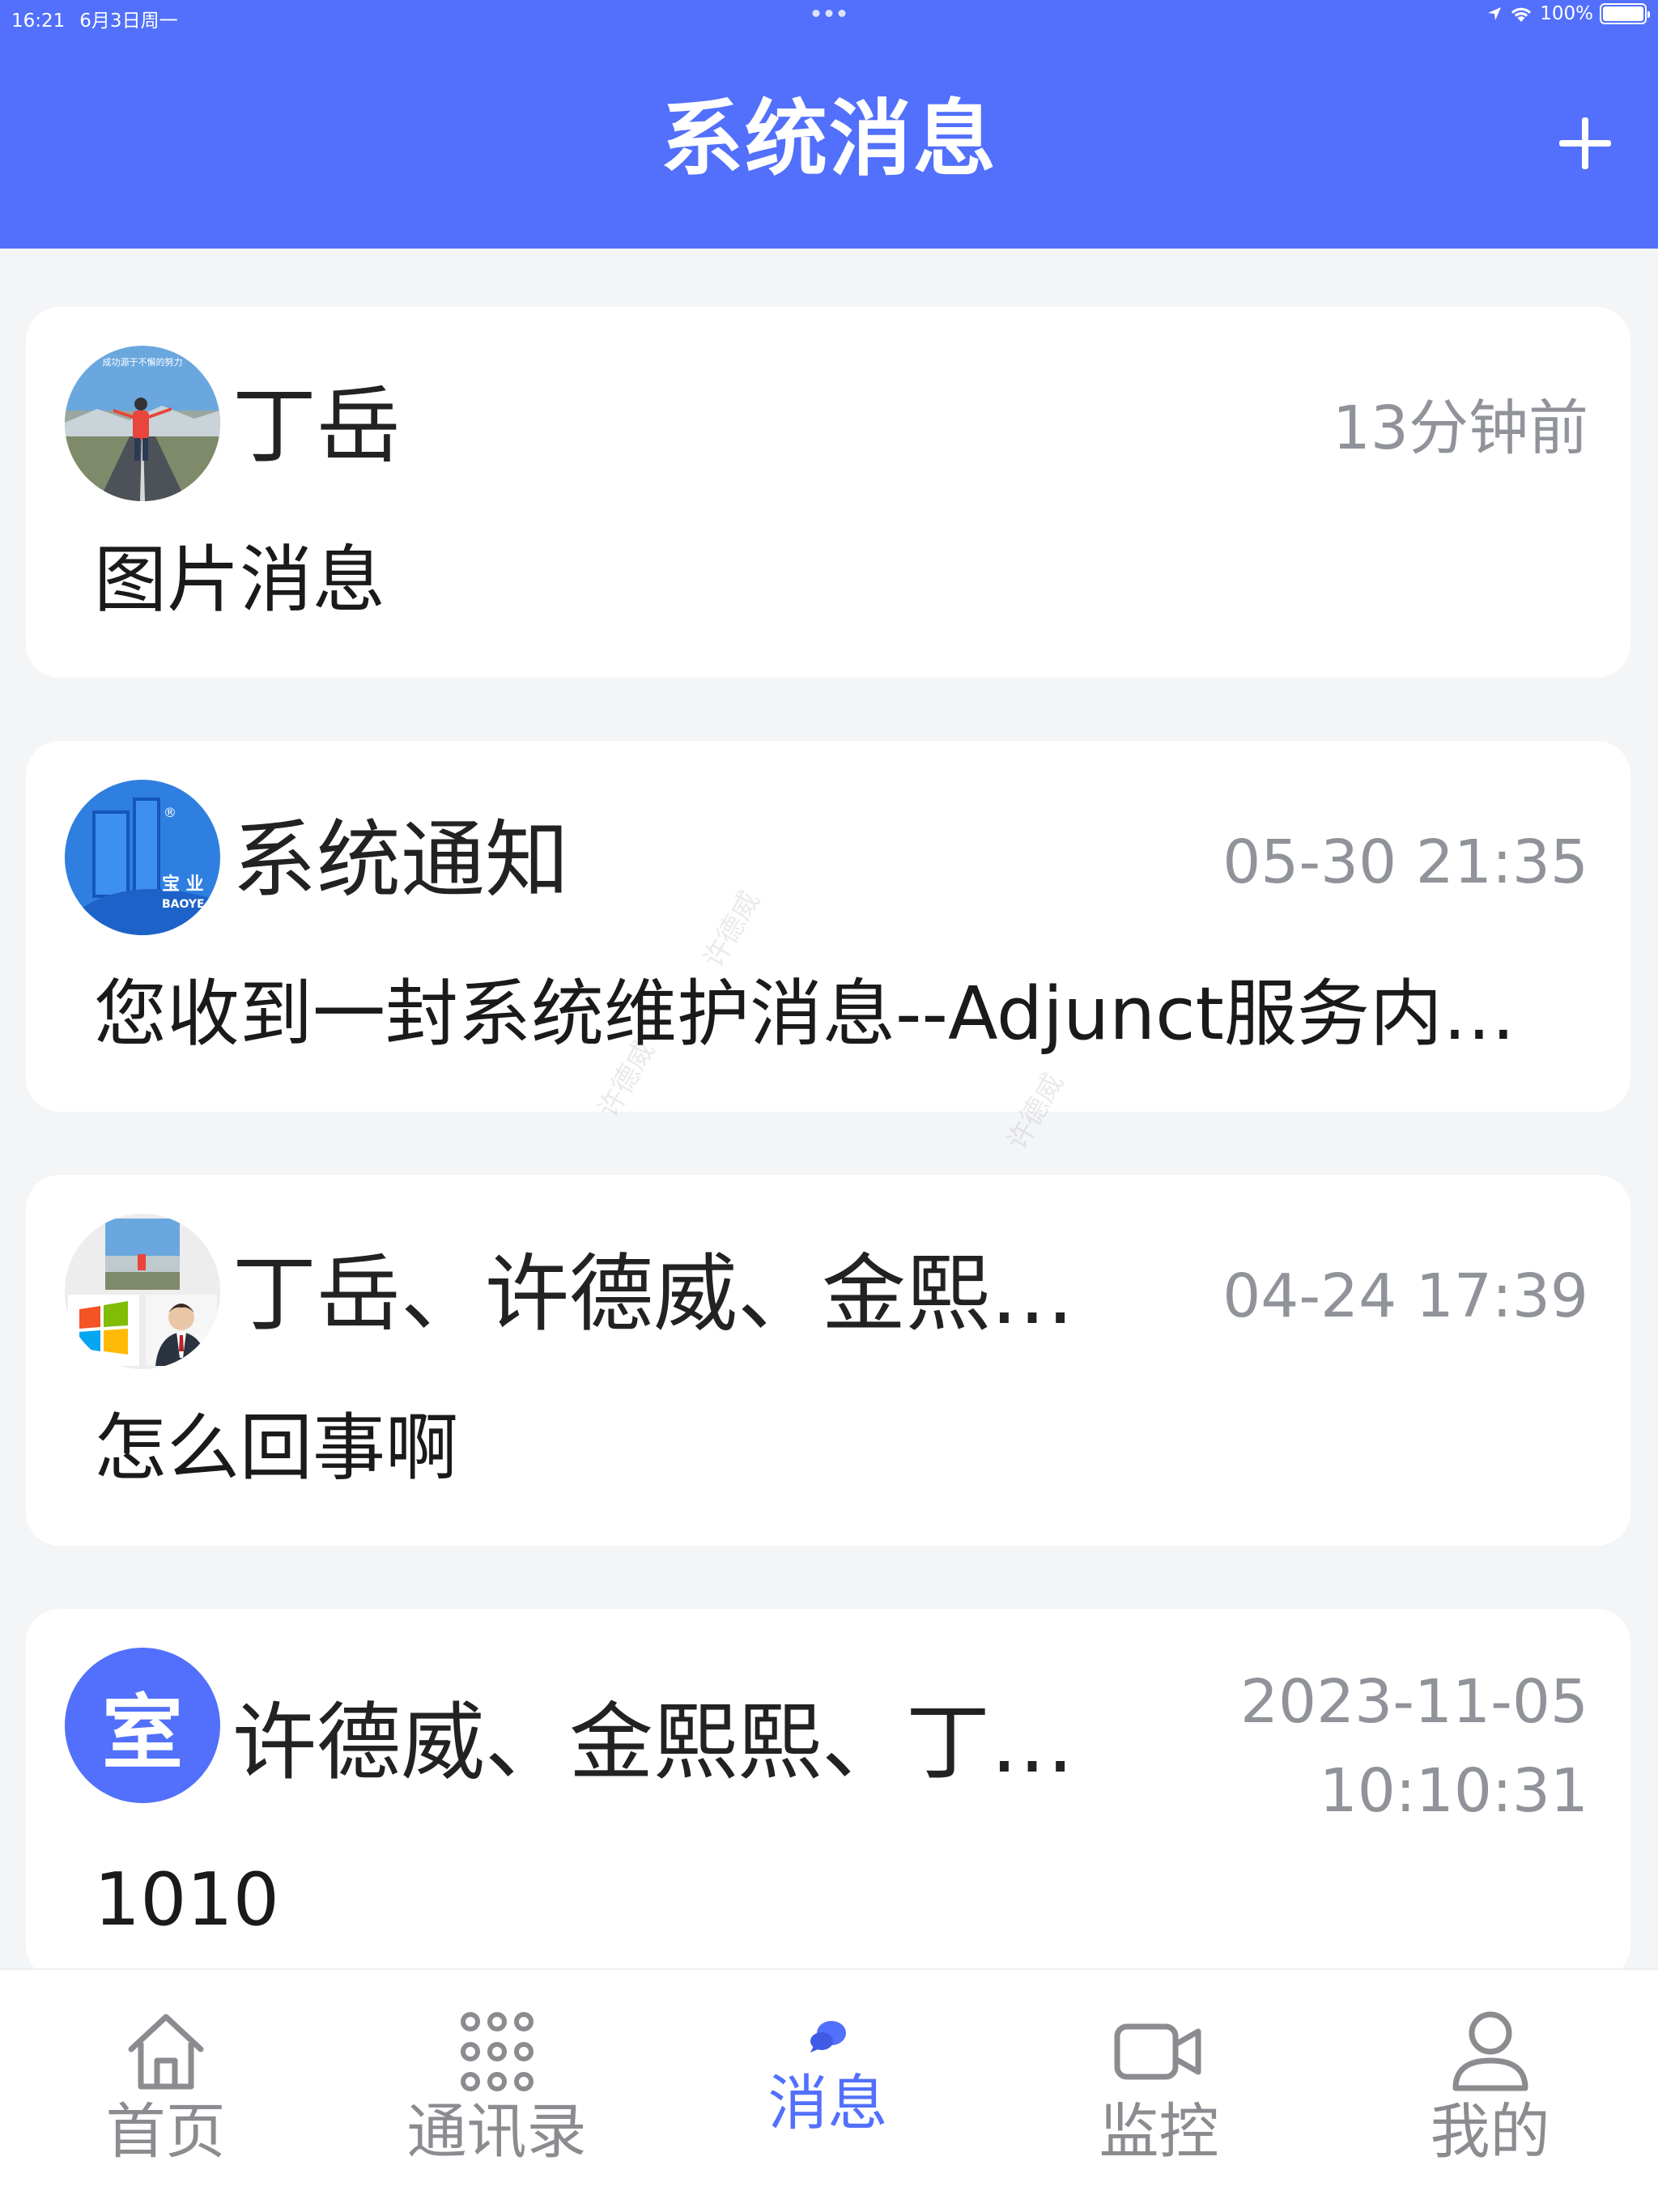  What do you see at coordinates (128, 22) in the screenshot?
I see `status-date: 6月3日周一` at bounding box center [128, 22].